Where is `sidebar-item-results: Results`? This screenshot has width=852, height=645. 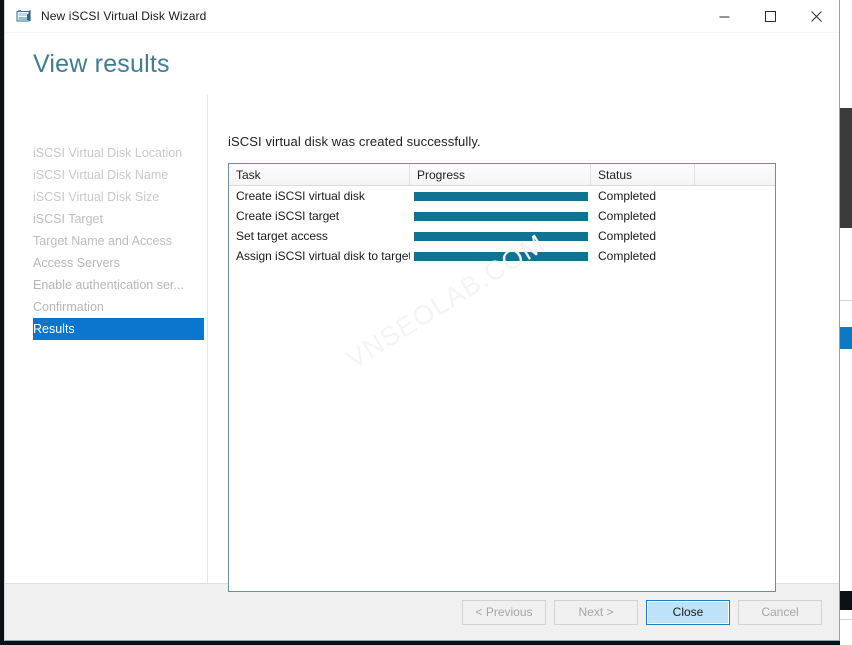 sidebar-item-results: Results is located at coordinates (118, 329).